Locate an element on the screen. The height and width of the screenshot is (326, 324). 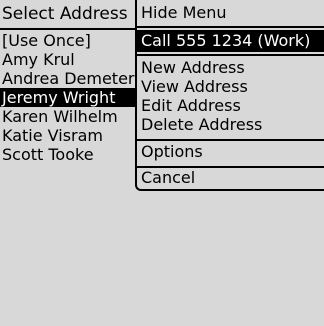
list-item-jeremy-wright: Jeremy Wright is located at coordinates (68, 97).